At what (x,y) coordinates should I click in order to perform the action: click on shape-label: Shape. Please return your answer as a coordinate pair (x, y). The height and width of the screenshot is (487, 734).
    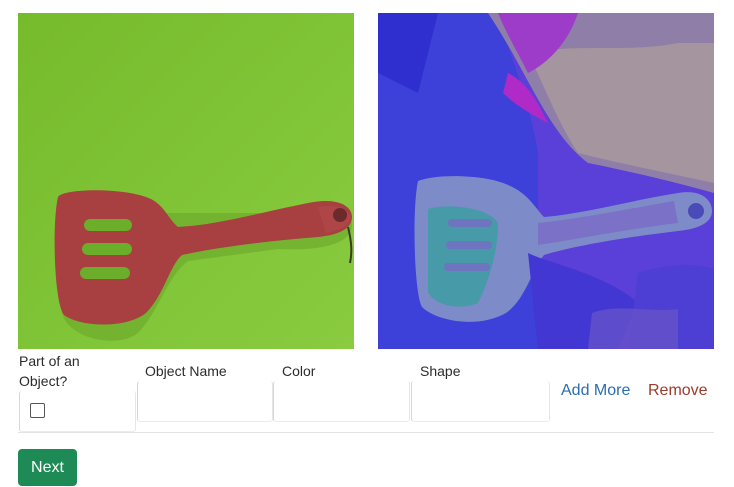
    Looking at the image, I should click on (440, 371).